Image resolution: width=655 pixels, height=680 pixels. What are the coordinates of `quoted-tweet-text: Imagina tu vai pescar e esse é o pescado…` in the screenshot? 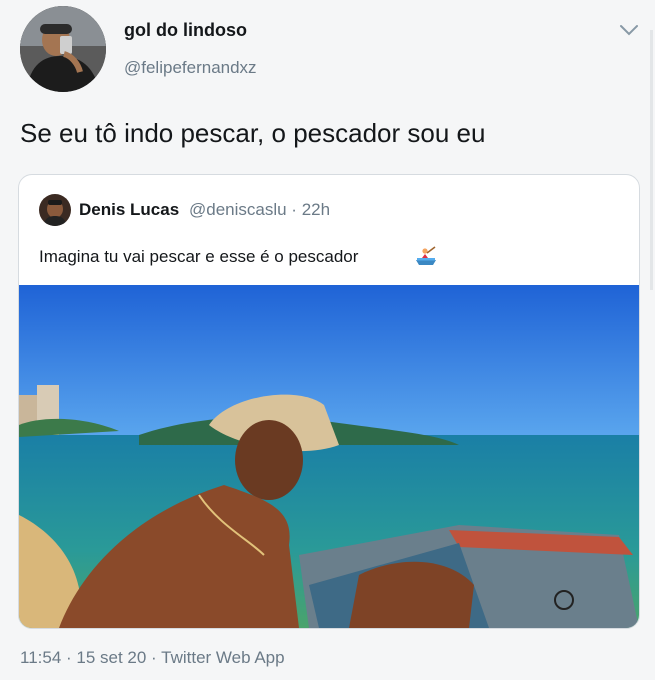 It's located at (199, 256).